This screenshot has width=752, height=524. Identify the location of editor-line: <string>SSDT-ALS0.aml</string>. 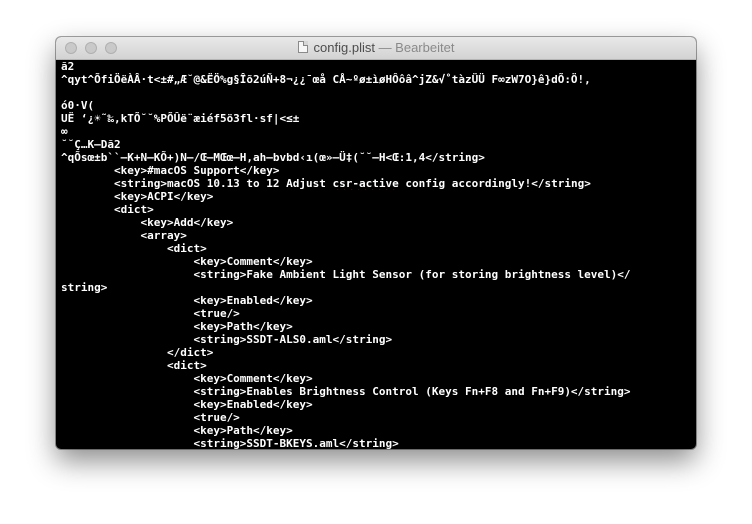
(227, 339).